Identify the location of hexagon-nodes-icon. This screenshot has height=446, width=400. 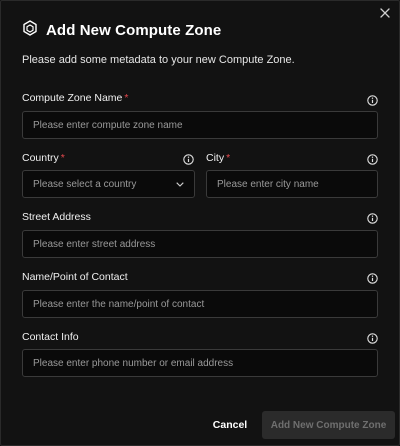
(30, 30).